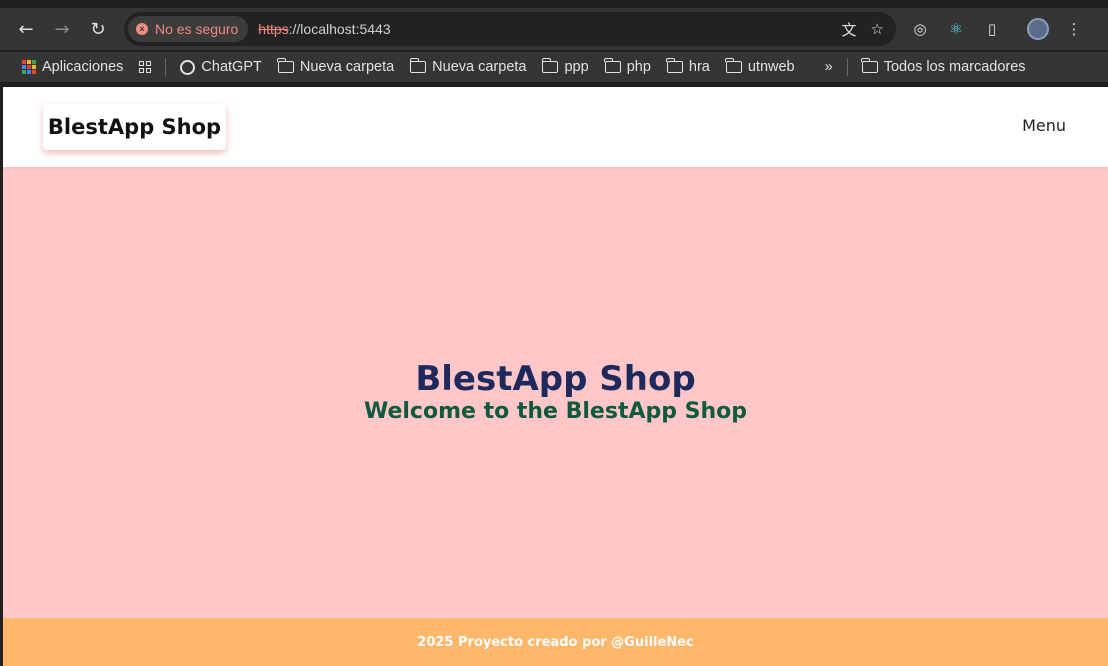 The height and width of the screenshot is (666, 1108). What do you see at coordinates (83, 67) in the screenshot?
I see `bookmark-apps-label: Aplicaciones` at bounding box center [83, 67].